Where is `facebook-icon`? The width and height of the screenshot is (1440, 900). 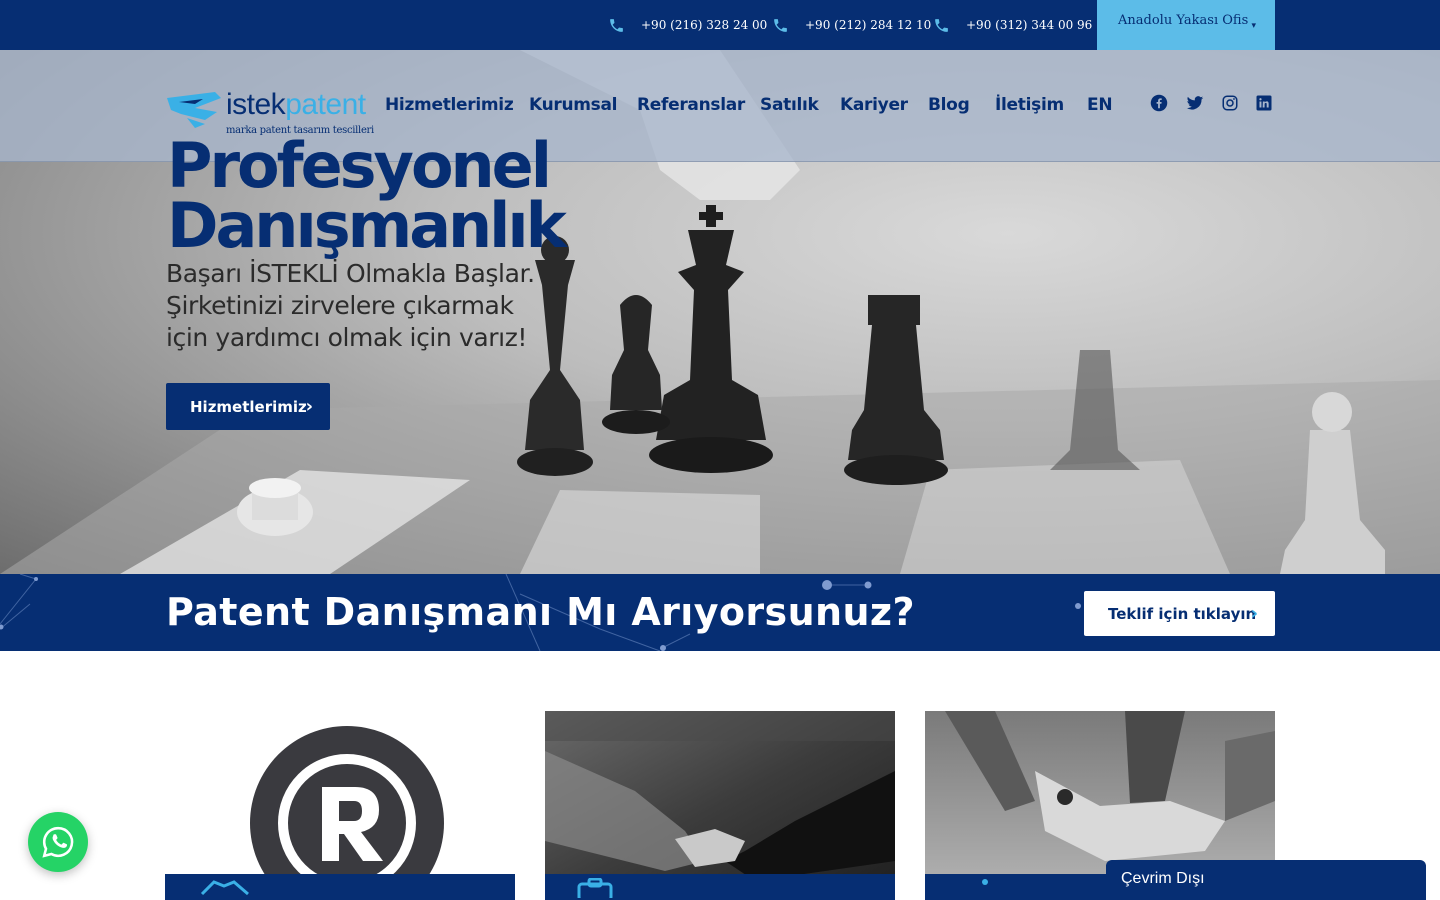
facebook-icon is located at coordinates (1159, 103).